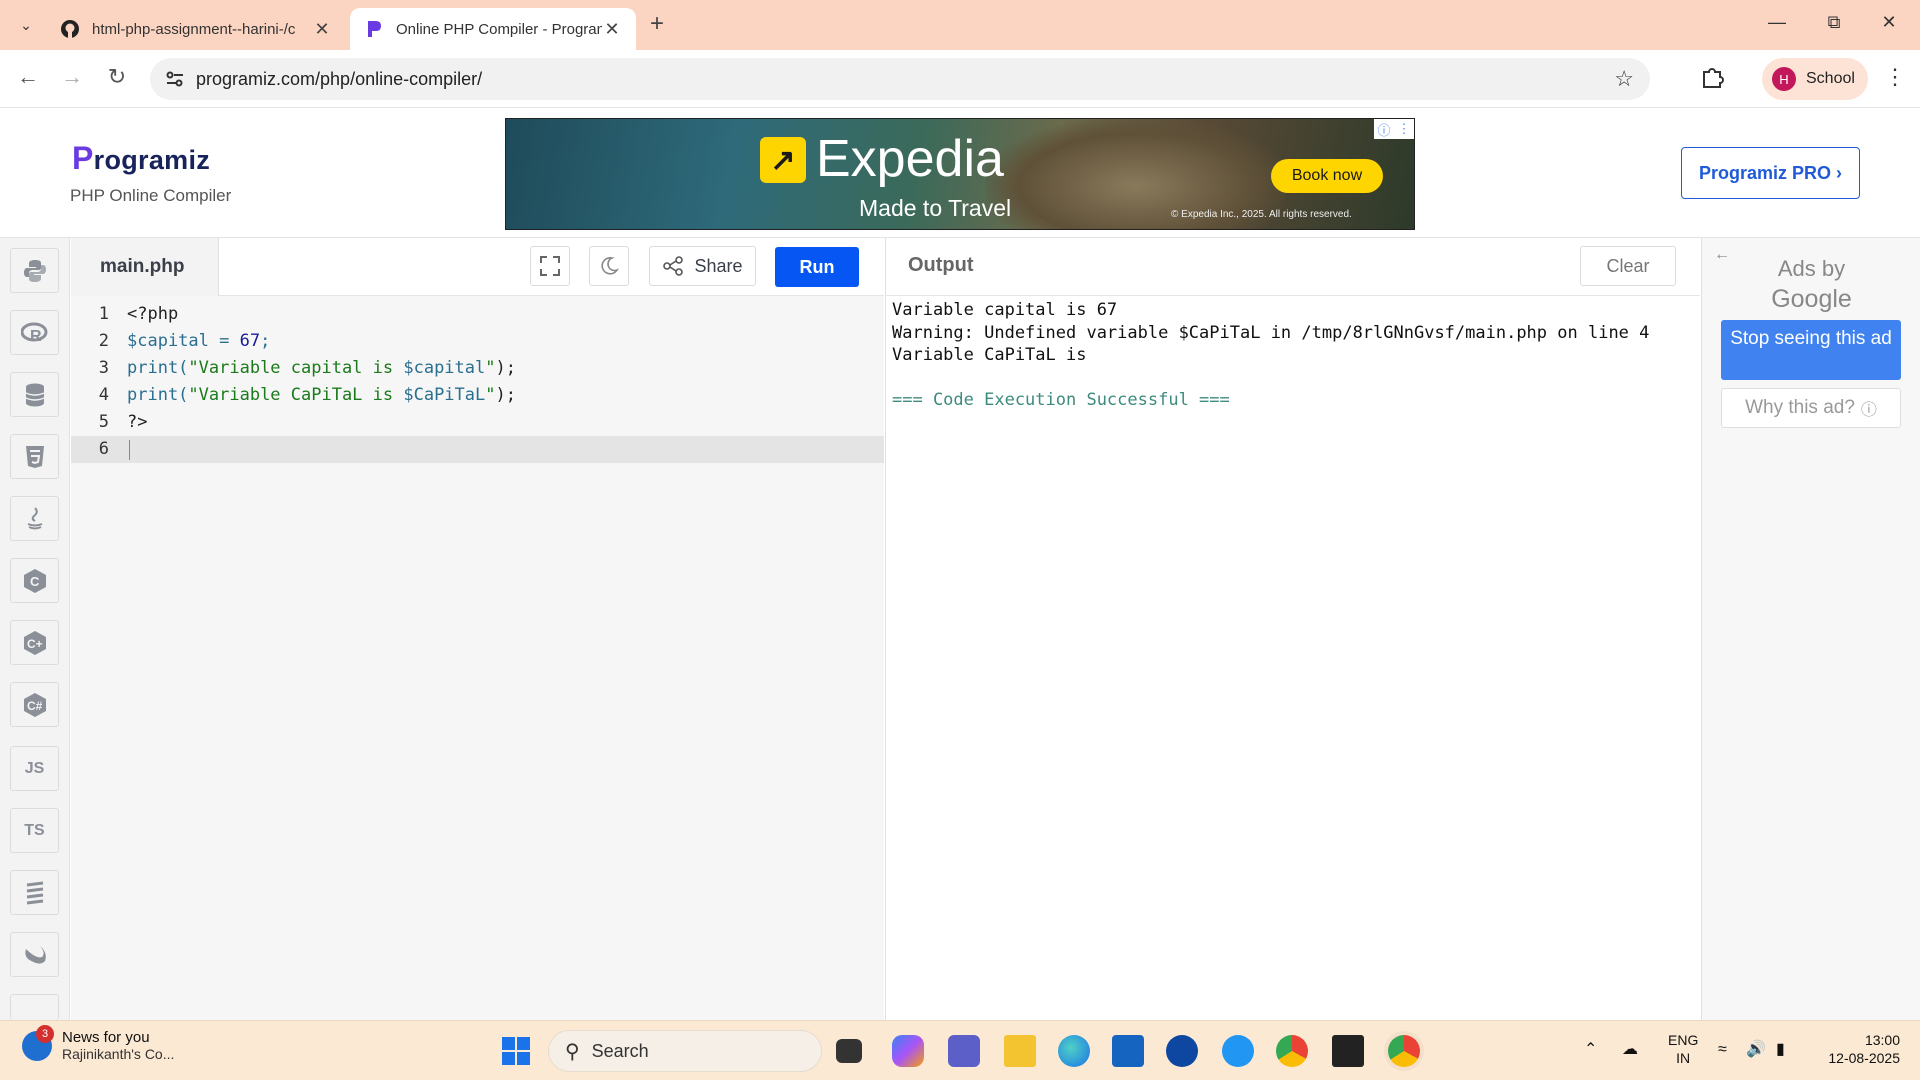 This screenshot has height=1080, width=1920. Describe the element at coordinates (103, 341) in the screenshot. I see `line-number: 2` at that location.